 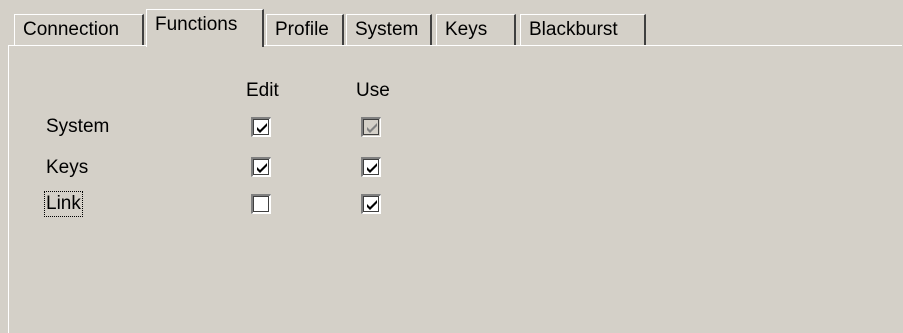 I want to click on tab-profile: Profile, so click(x=305, y=29).